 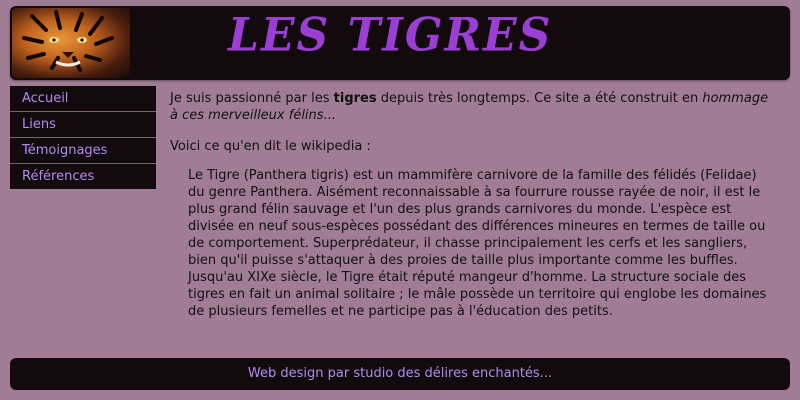 What do you see at coordinates (83, 125) in the screenshot?
I see `nav-item-liens: Liens` at bounding box center [83, 125].